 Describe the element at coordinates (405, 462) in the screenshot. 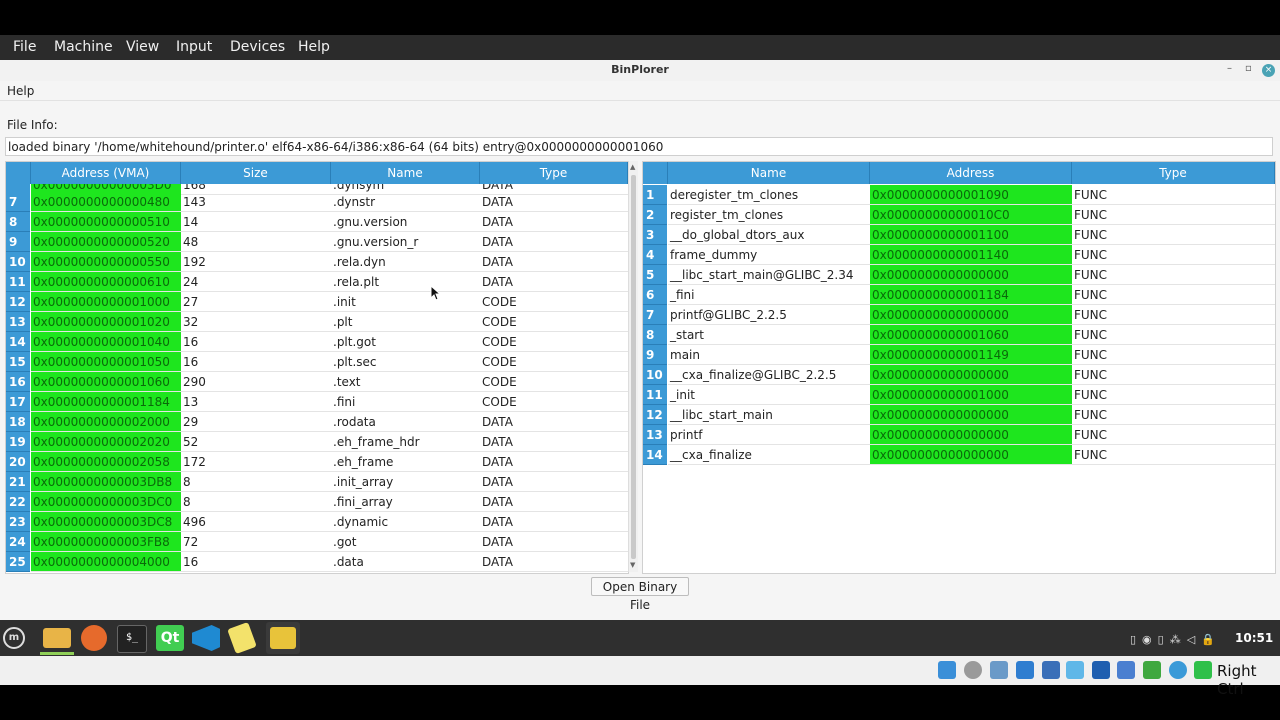

I see `cell-name: .eh_frame` at that location.